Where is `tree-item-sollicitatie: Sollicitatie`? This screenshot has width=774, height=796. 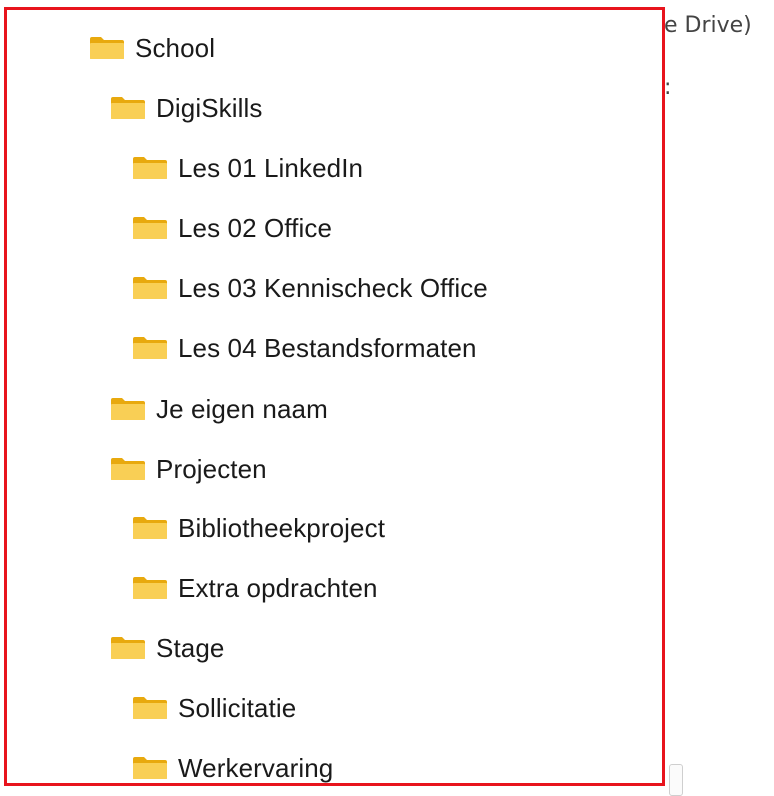 tree-item-sollicitatie: Sollicitatie is located at coordinates (214, 708).